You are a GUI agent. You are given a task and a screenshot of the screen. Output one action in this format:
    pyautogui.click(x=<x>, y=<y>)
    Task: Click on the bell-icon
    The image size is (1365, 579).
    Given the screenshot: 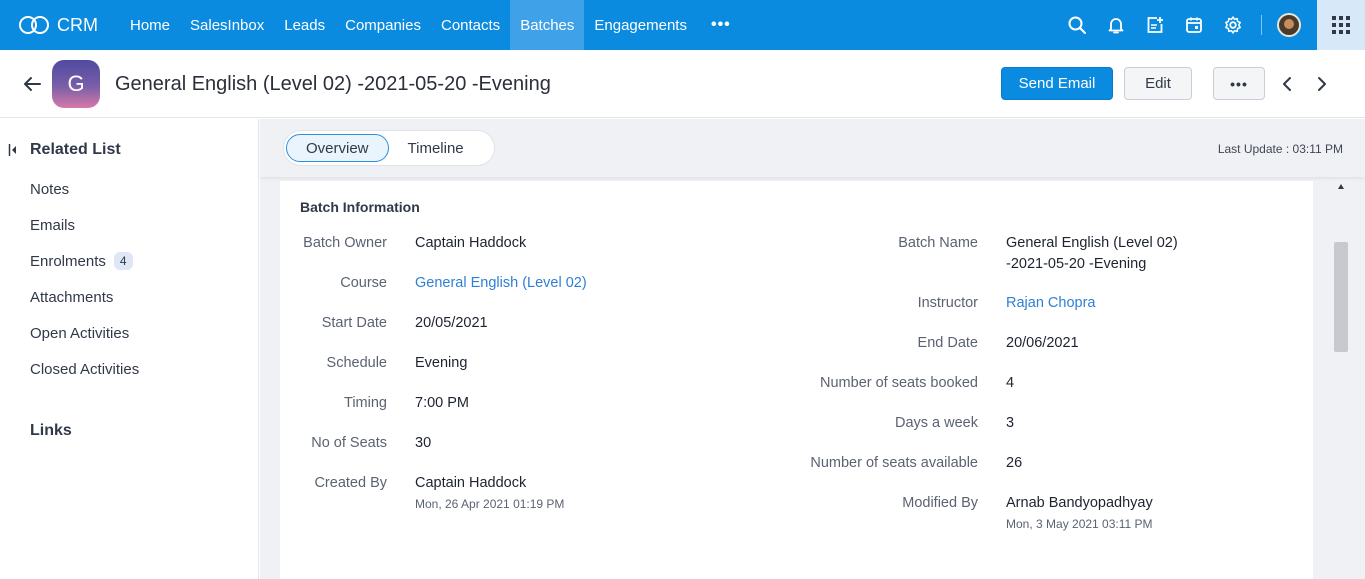 What is the action you would take?
    pyautogui.click(x=1115, y=25)
    